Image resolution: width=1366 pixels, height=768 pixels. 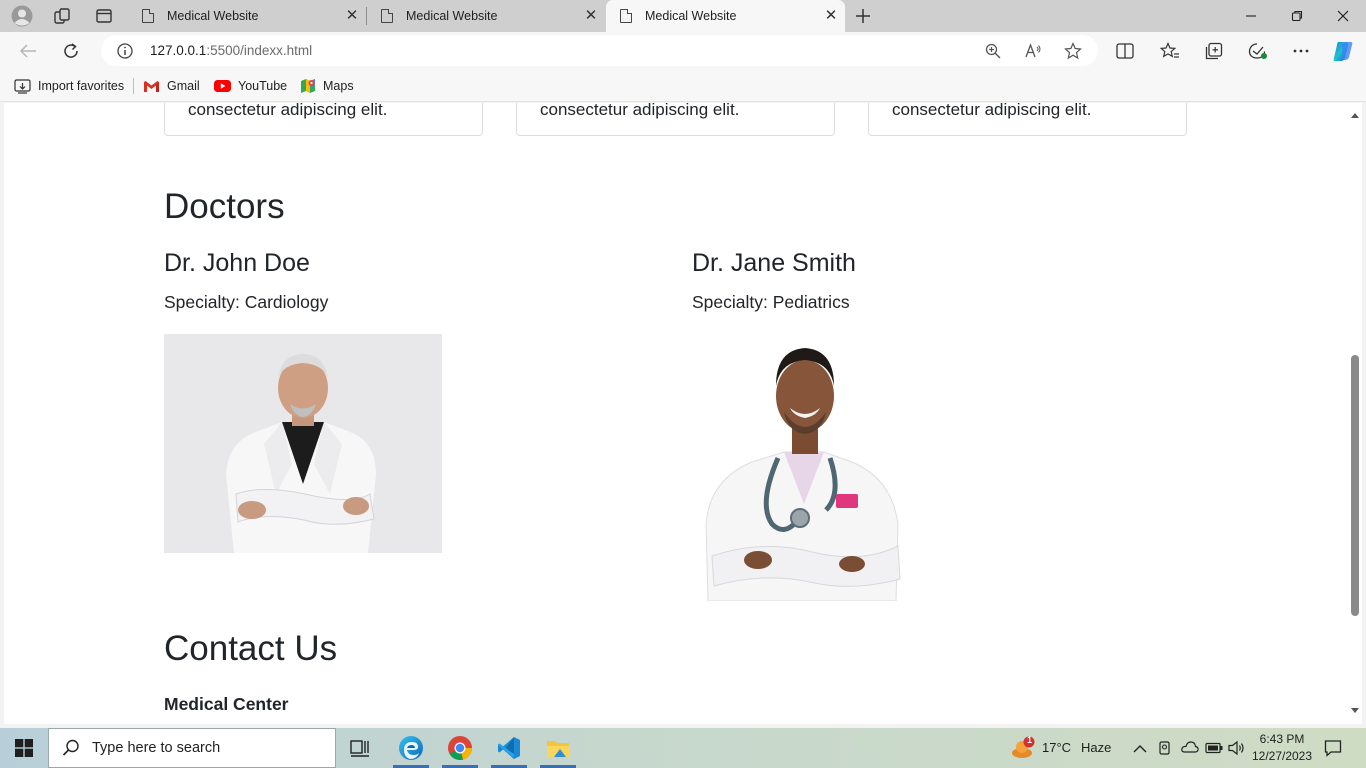 I want to click on minimize-button, so click(x=1251, y=16).